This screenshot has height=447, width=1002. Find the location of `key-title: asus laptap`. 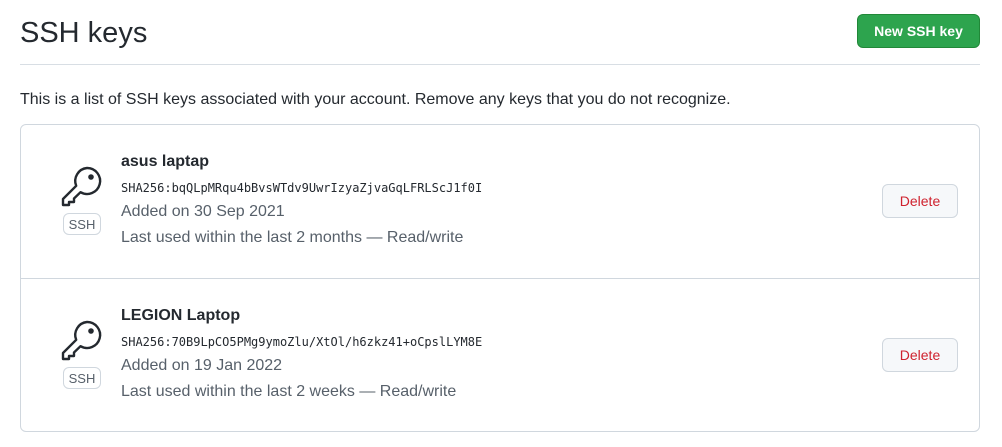

key-title: asus laptap is located at coordinates (165, 161).